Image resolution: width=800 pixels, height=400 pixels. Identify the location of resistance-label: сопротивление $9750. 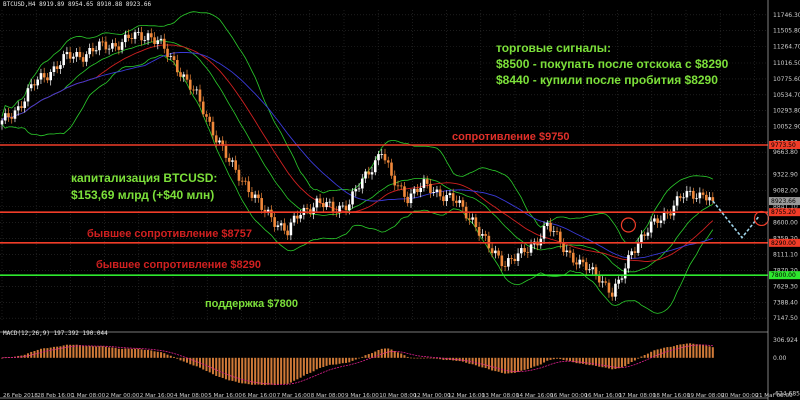
(511, 137).